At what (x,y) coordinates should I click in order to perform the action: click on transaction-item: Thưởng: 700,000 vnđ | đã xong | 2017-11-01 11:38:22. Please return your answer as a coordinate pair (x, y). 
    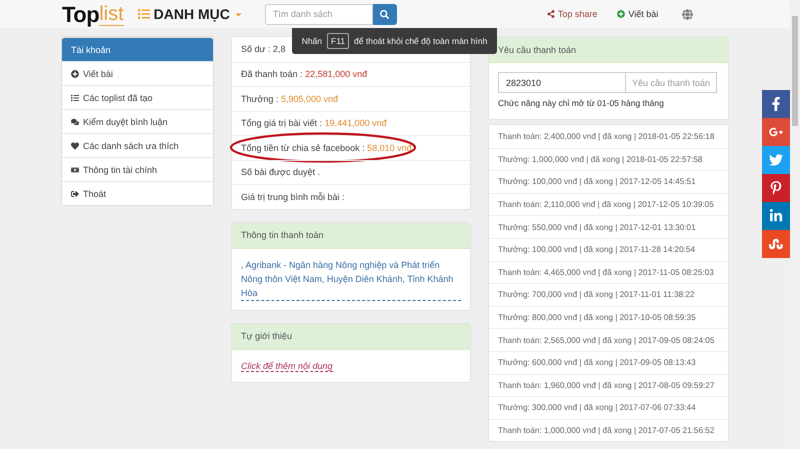
    Looking at the image, I should click on (608, 294).